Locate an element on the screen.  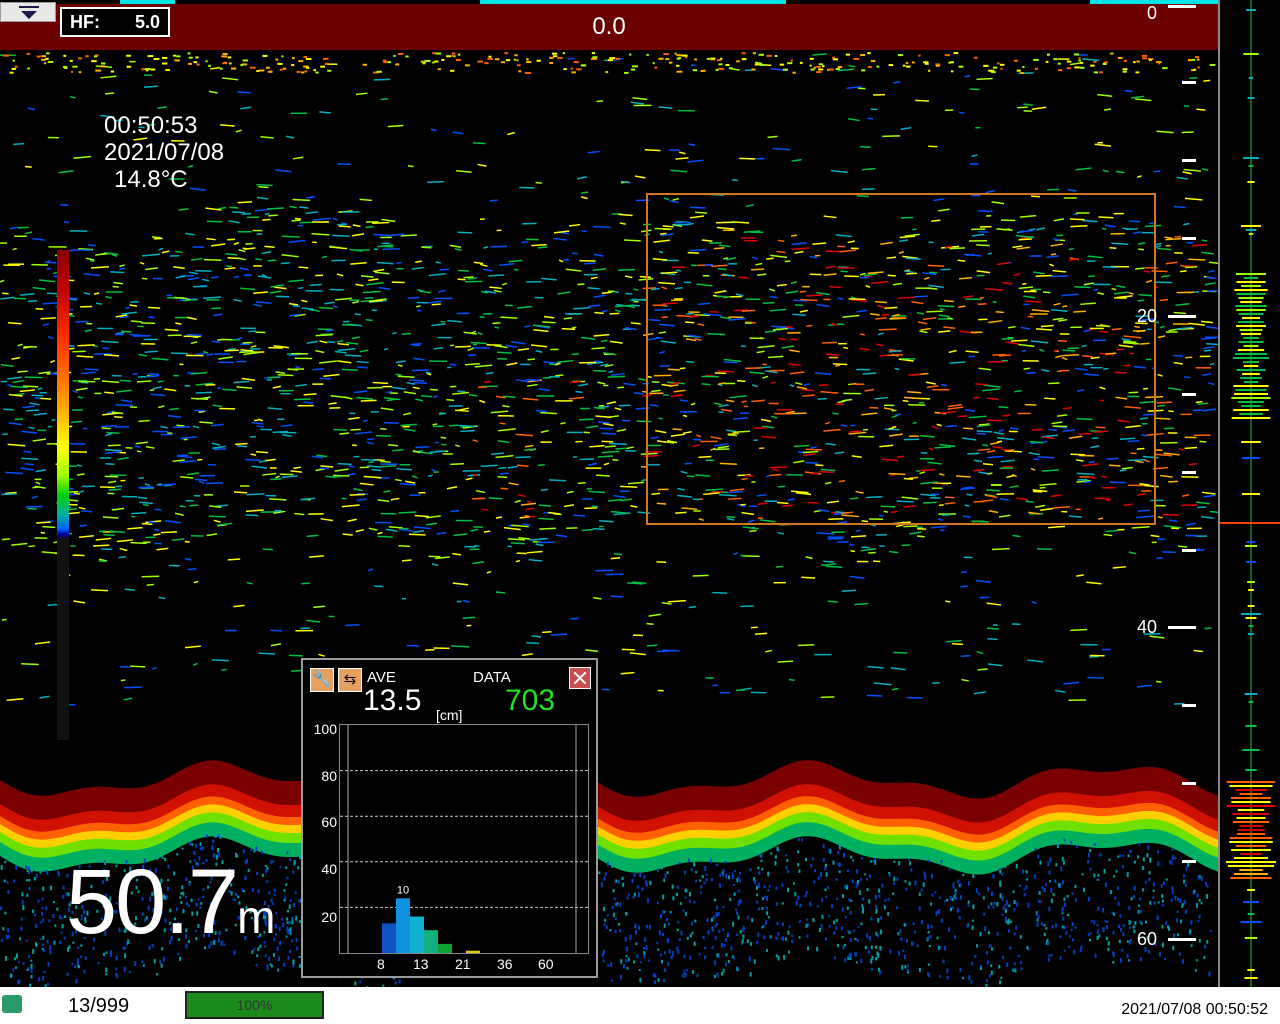
selection-rectangle is located at coordinates (901, 359).